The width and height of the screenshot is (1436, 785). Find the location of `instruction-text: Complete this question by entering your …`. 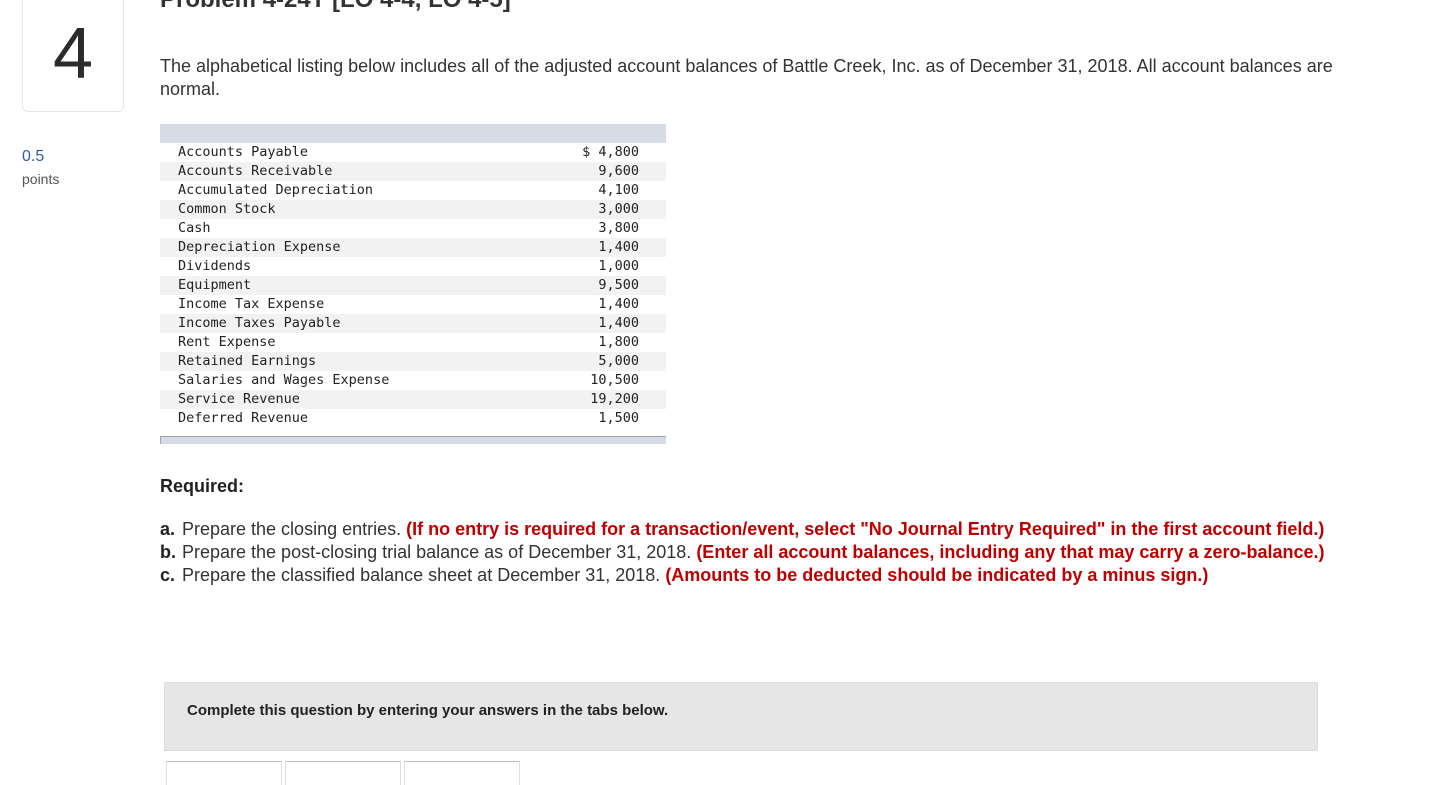

instruction-text: Complete this question by entering your … is located at coordinates (428, 710).